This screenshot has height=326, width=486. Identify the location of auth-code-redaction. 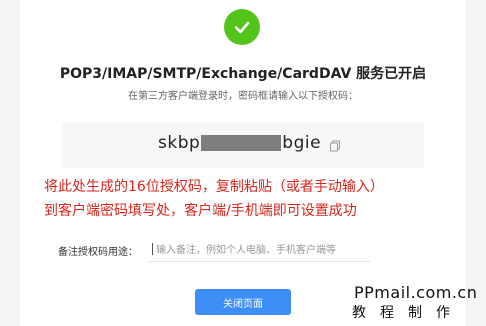
(241, 143).